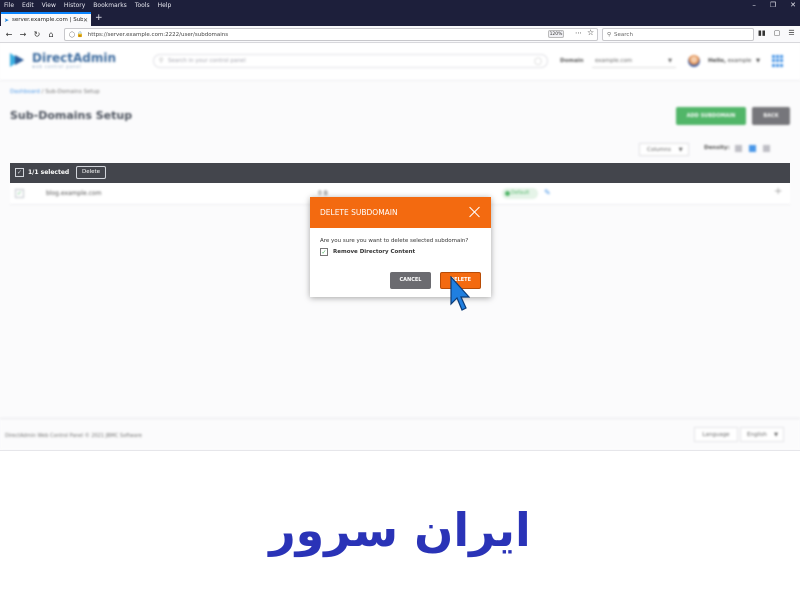 This screenshot has height=600, width=800. I want to click on window-controls: – ❐ ✕, so click(774, 5).